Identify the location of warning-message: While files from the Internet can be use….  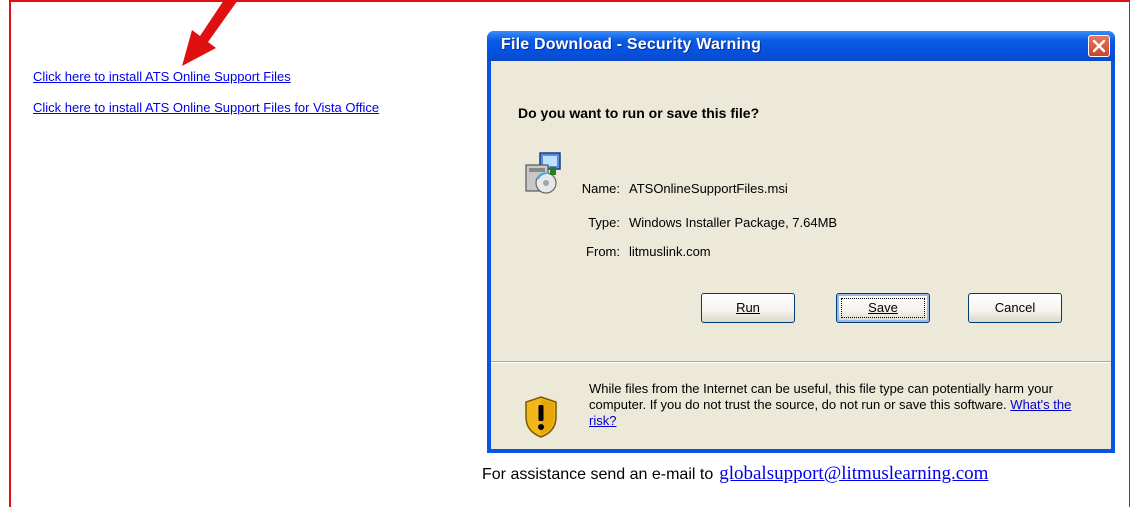
(821, 396).